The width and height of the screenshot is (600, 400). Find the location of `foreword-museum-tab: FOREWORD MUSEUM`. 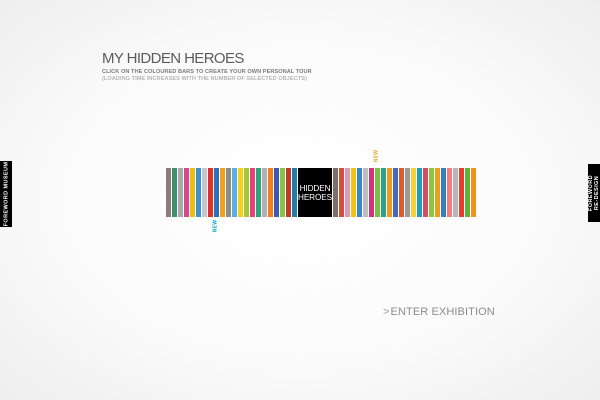

foreword-museum-tab: FOREWORD MUSEUM is located at coordinates (6, 194).